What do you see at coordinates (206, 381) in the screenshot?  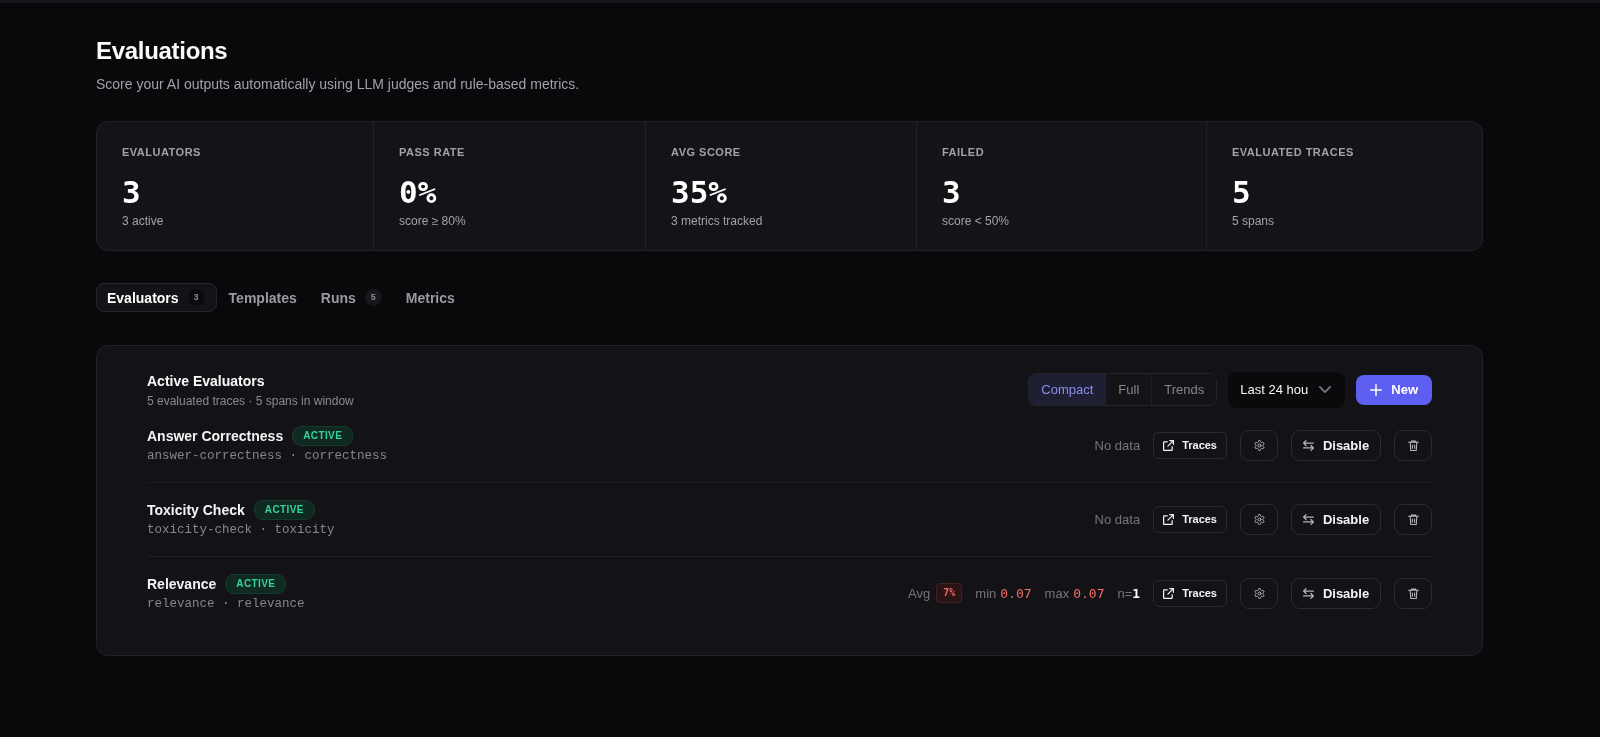 I see `panel-title: Active Evaluators` at bounding box center [206, 381].